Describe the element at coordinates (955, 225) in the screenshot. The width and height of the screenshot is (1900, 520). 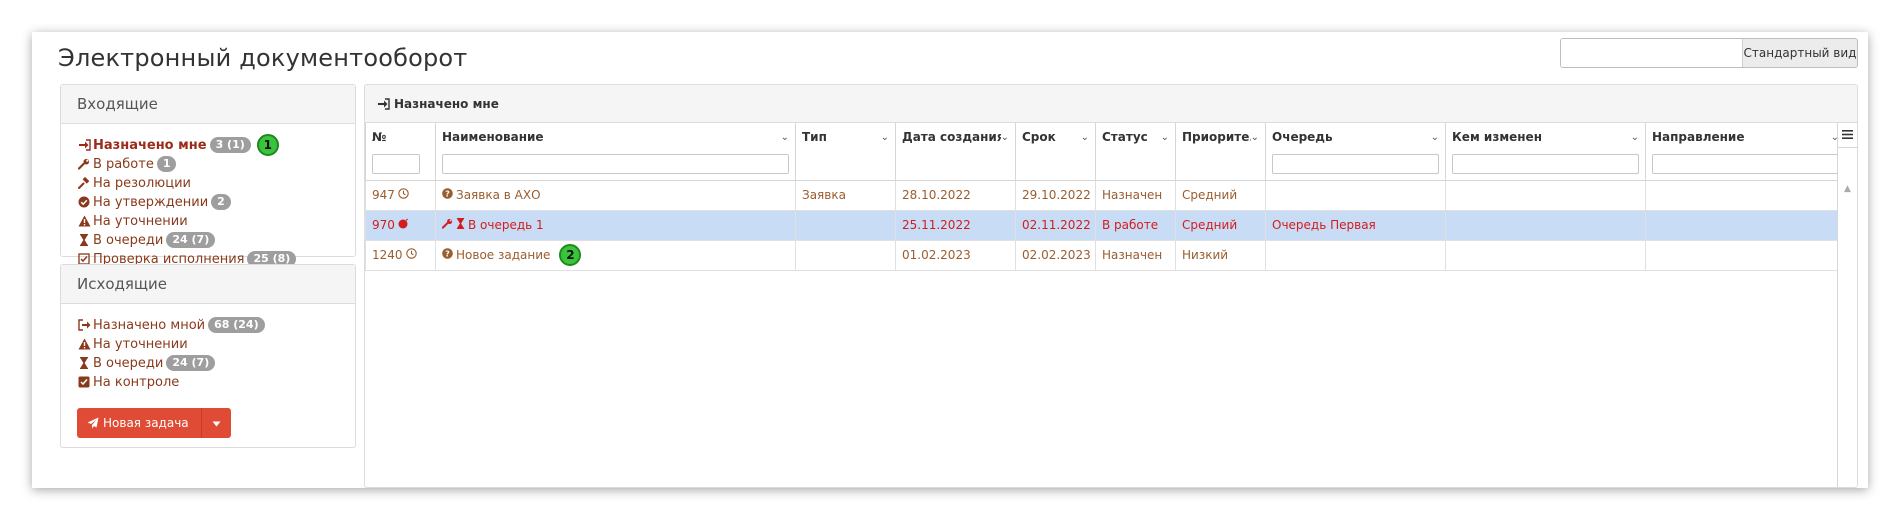
I see `cell-created: 25.11.2022` at that location.